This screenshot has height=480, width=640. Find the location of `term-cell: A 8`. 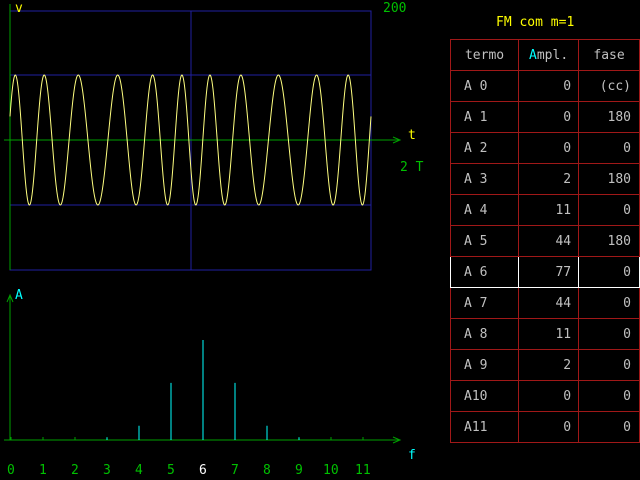

term-cell: A 8 is located at coordinates (484, 334).